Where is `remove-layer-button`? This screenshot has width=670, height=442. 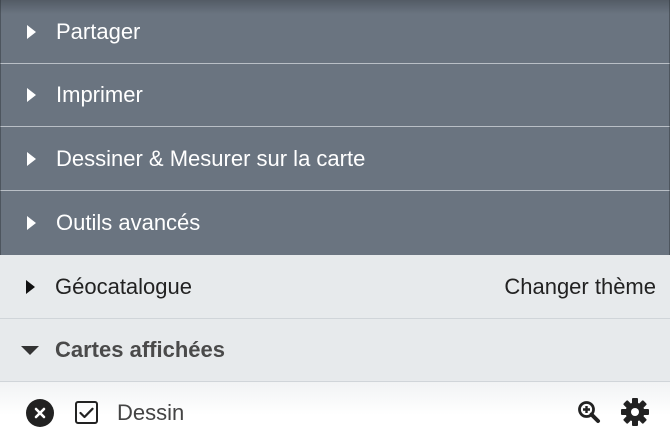 remove-layer-button is located at coordinates (40, 413).